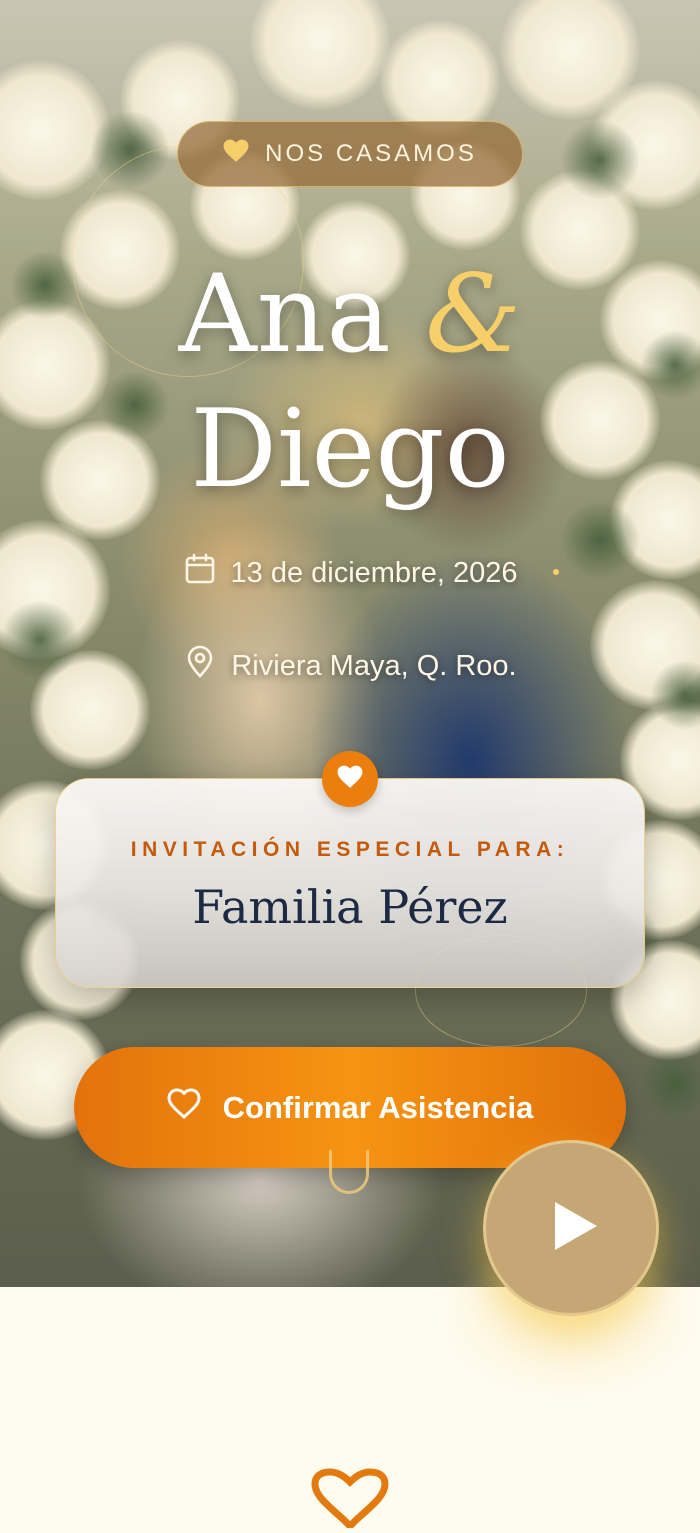 This screenshot has height=1533, width=700. I want to click on calendar-icon, so click(200, 573).